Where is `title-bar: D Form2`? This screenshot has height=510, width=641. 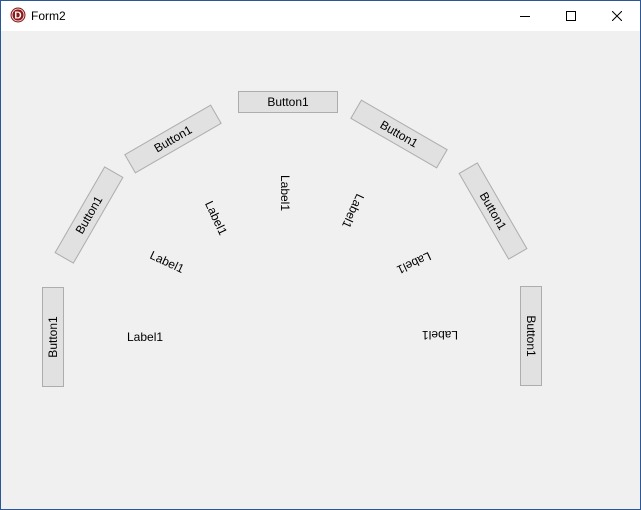
title-bar: D Form2 is located at coordinates (320, 16).